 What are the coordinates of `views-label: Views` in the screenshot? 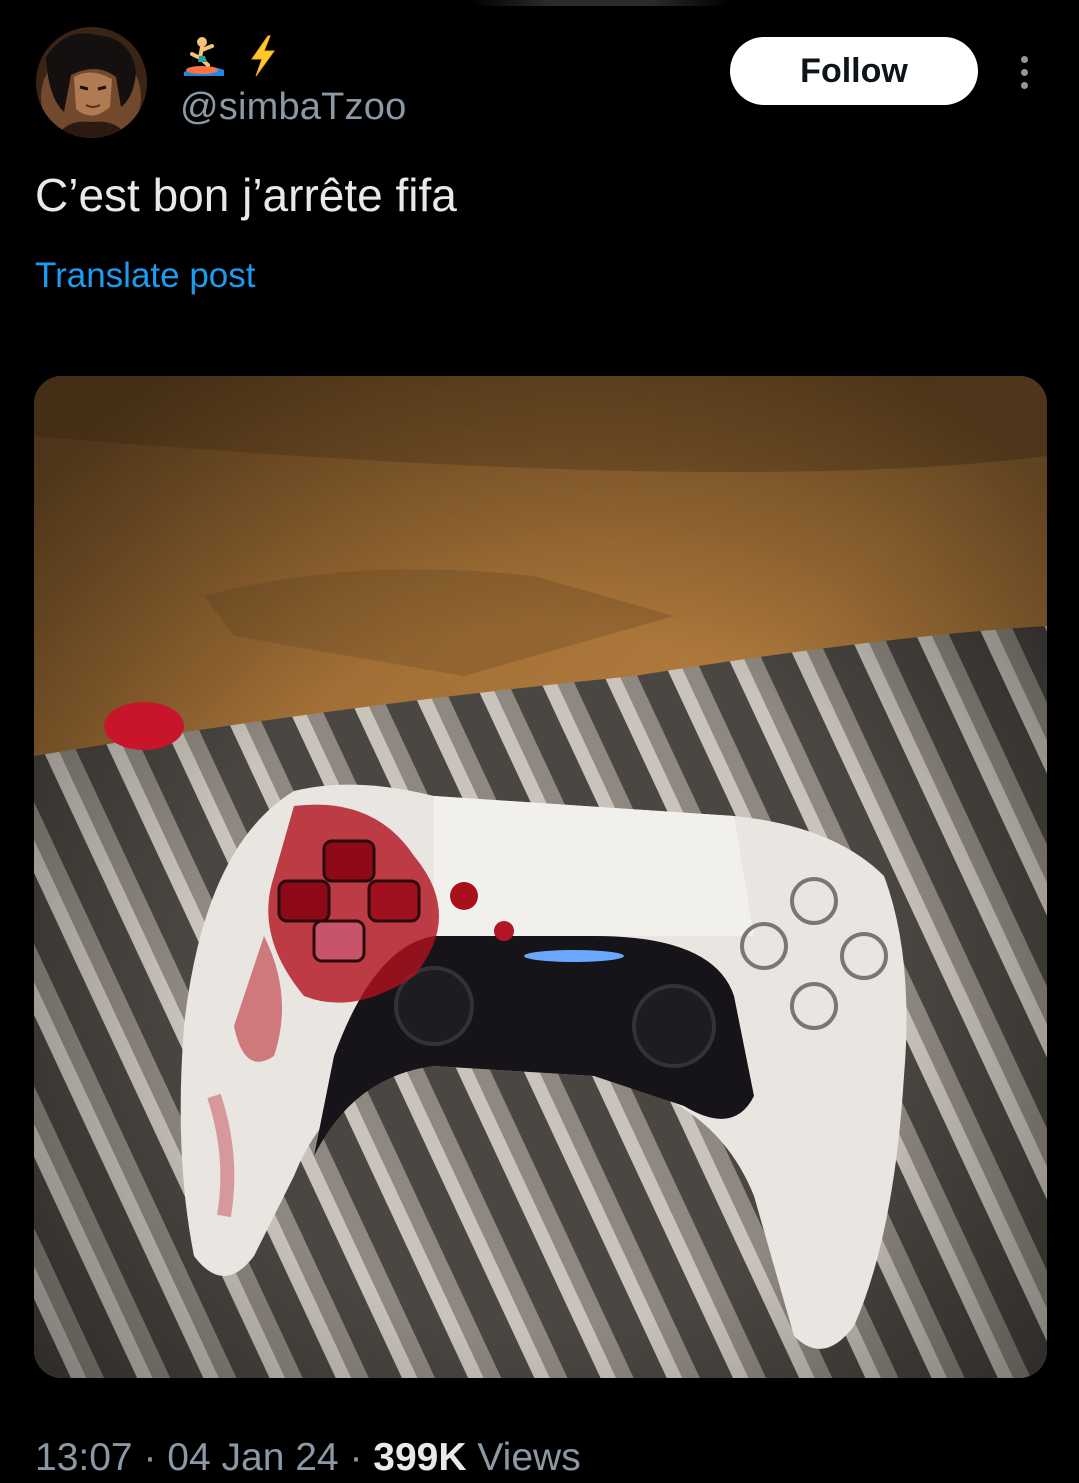 It's located at (529, 1457).